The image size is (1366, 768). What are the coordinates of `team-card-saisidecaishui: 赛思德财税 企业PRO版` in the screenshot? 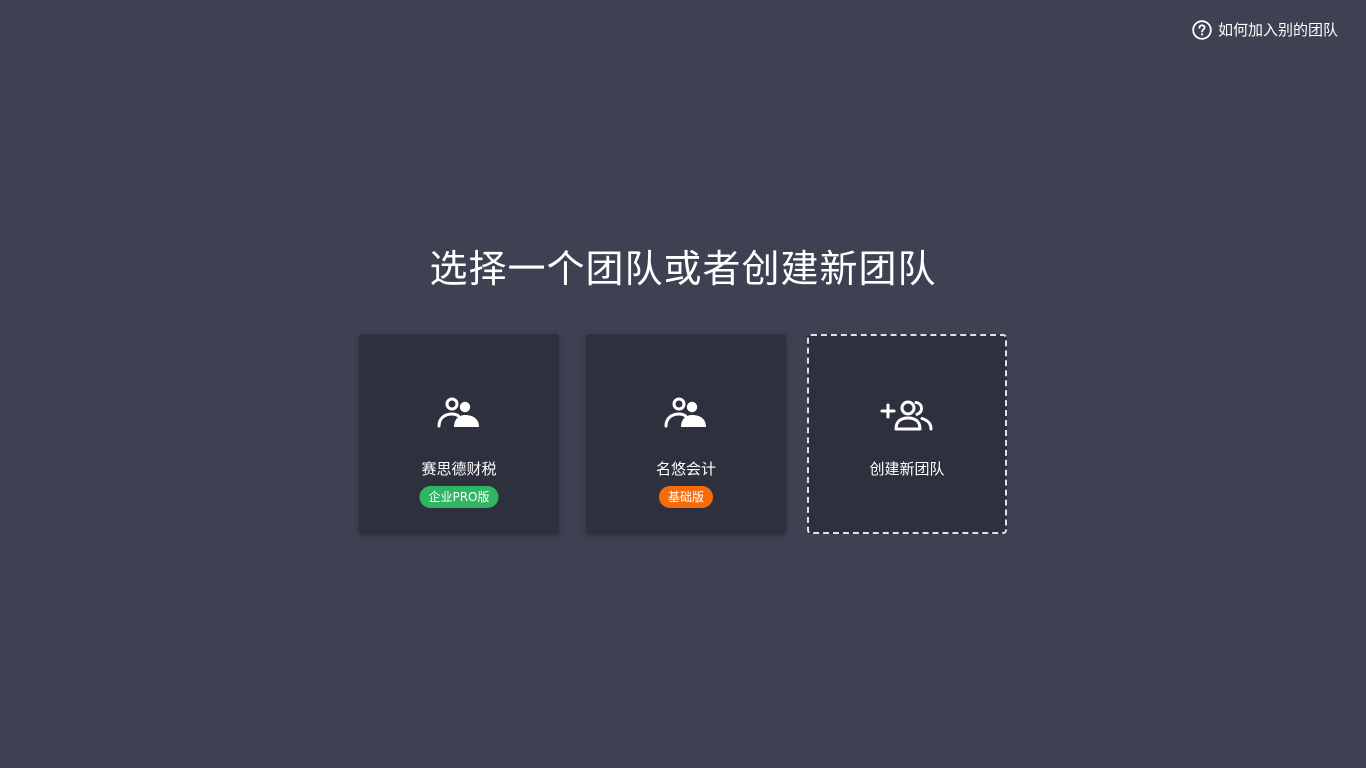 It's located at (459, 434).